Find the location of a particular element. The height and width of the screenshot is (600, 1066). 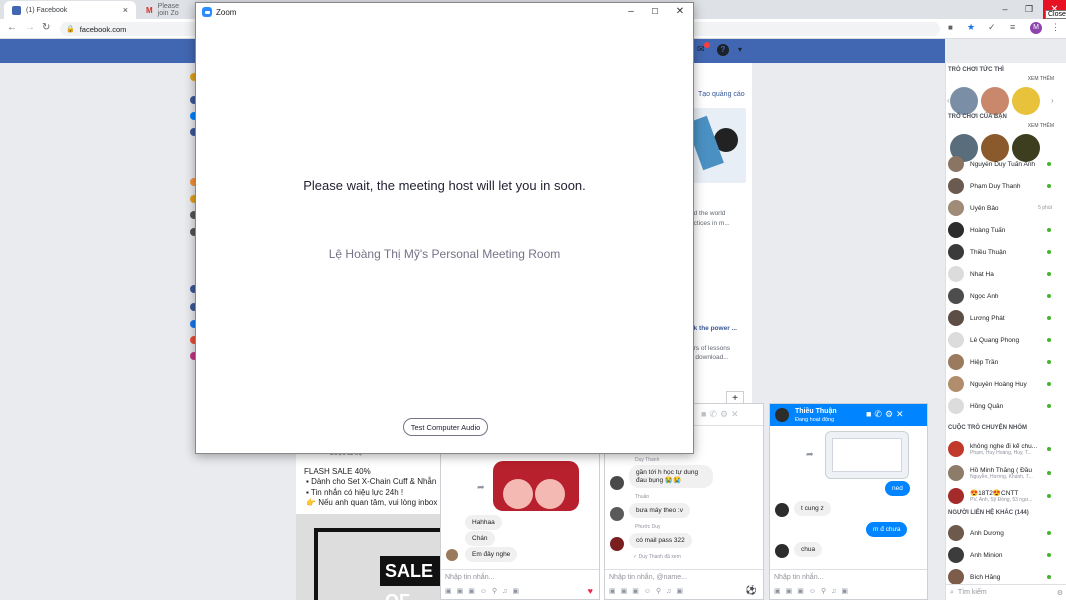

reload-icon: ↻ is located at coordinates (46, 27).